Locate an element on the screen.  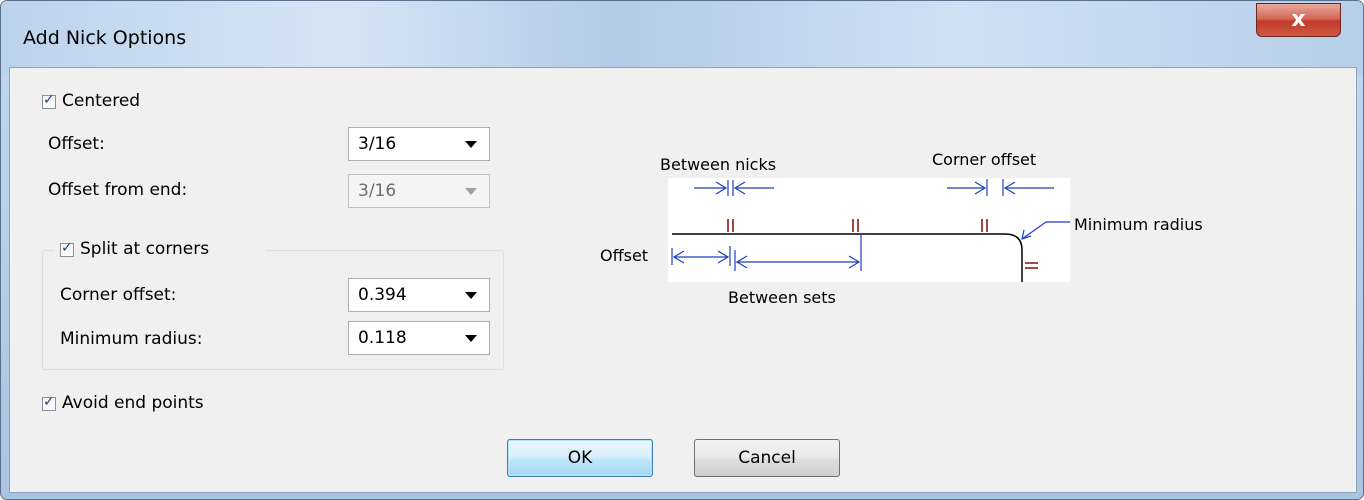
corner-offset-diagram-label: Corner offset is located at coordinates (984, 159).